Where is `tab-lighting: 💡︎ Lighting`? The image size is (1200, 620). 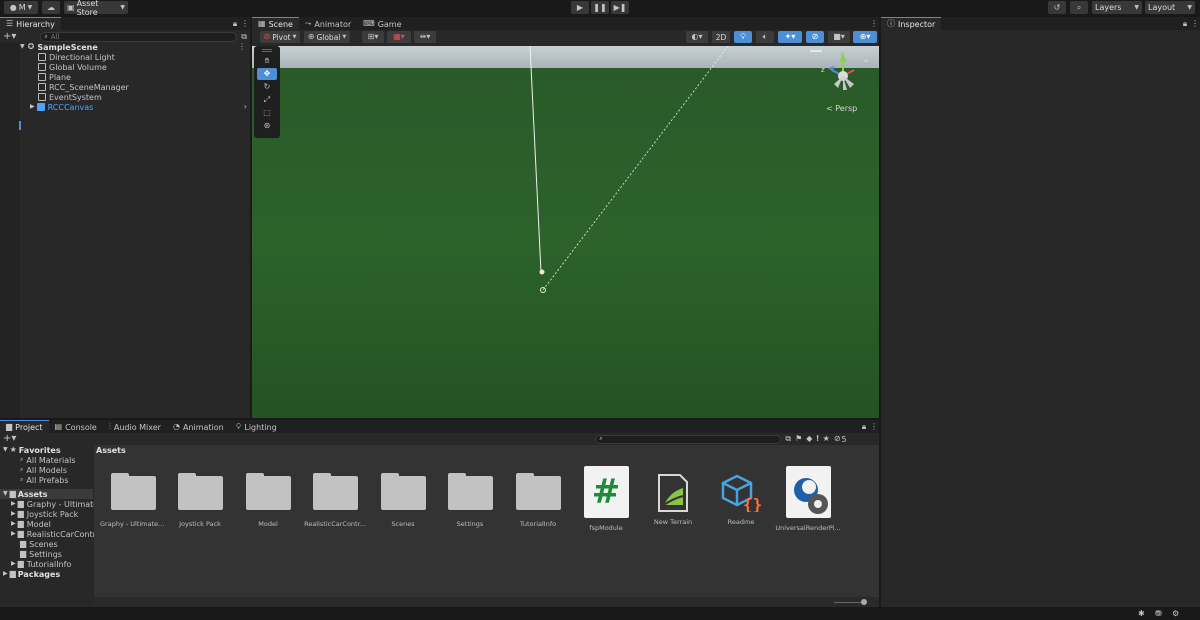
tab-lighting: 💡︎ Lighting is located at coordinates (256, 426).